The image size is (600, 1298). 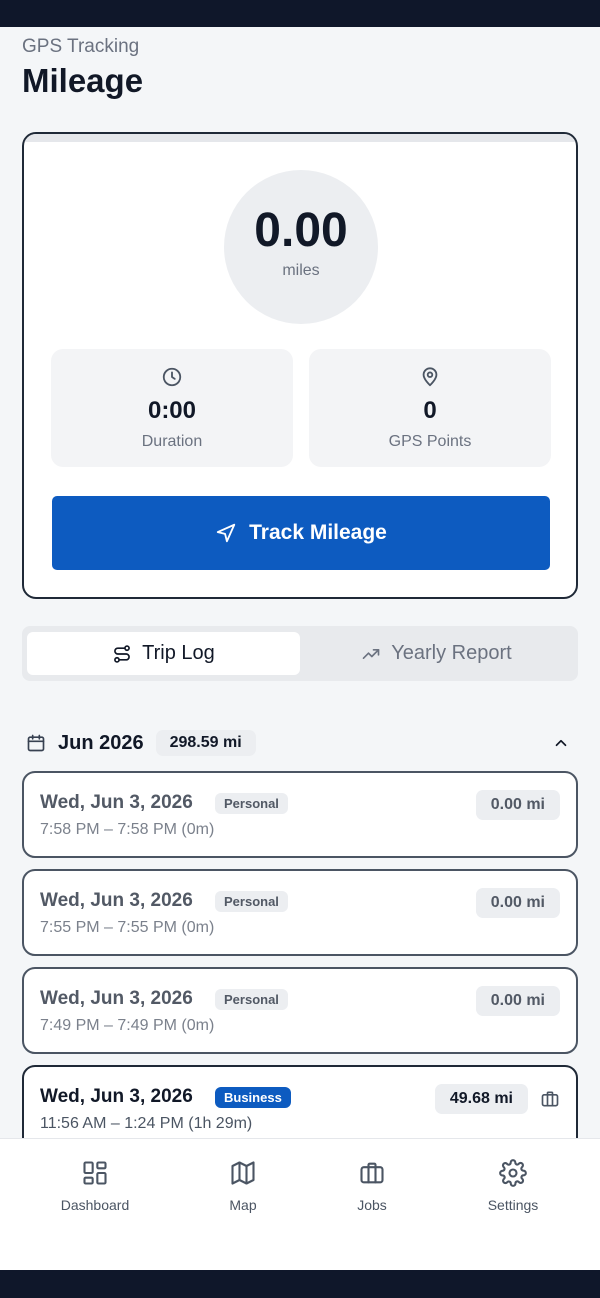 What do you see at coordinates (146, 1123) in the screenshot?
I see `trip-time: 11:56 AM – 1:24 PM (1h 29m)` at bounding box center [146, 1123].